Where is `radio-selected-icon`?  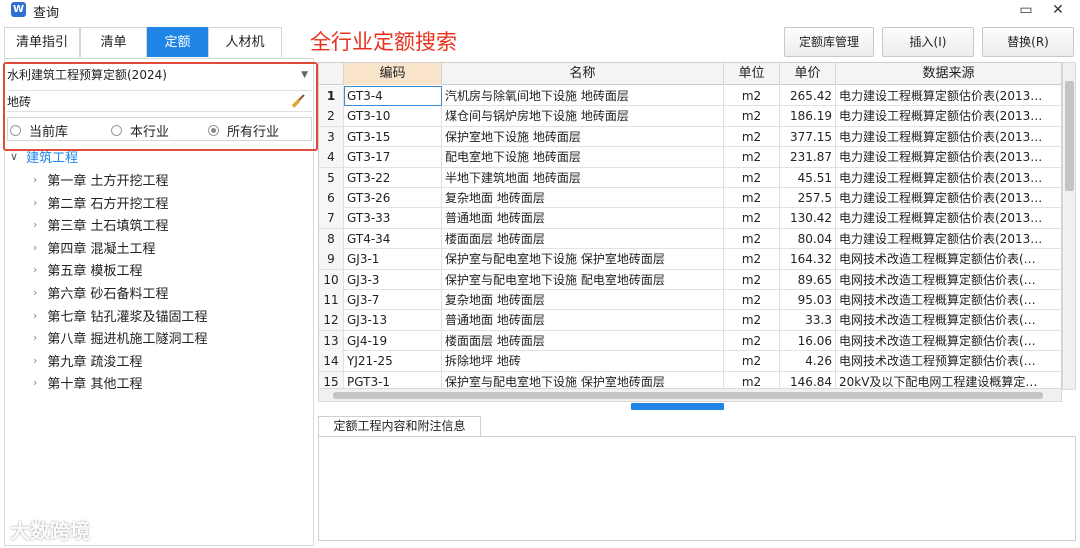 radio-selected-icon is located at coordinates (213, 130).